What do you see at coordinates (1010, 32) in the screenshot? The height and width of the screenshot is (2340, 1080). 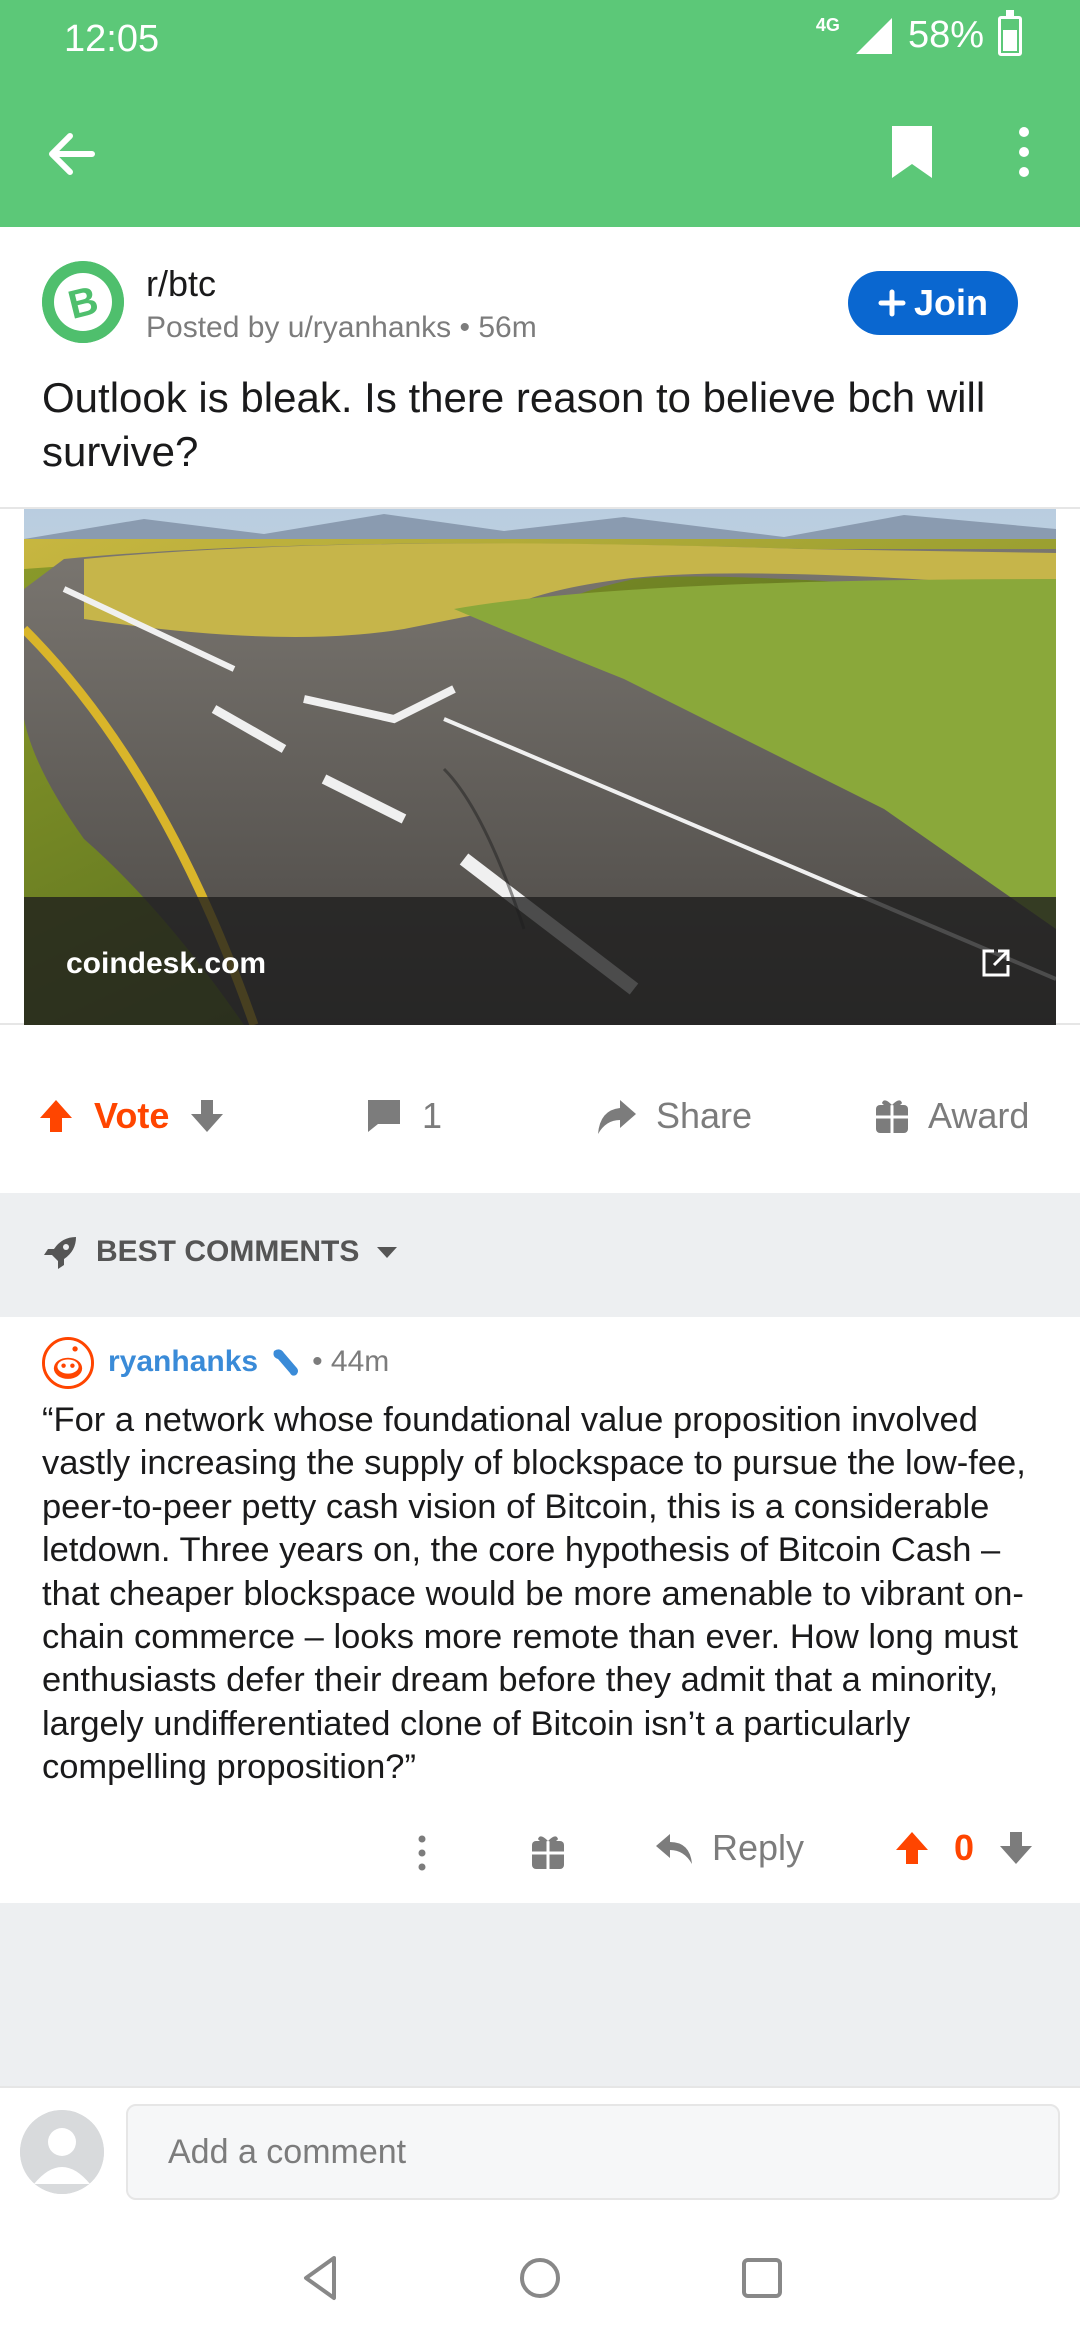 I see `battery-icon` at bounding box center [1010, 32].